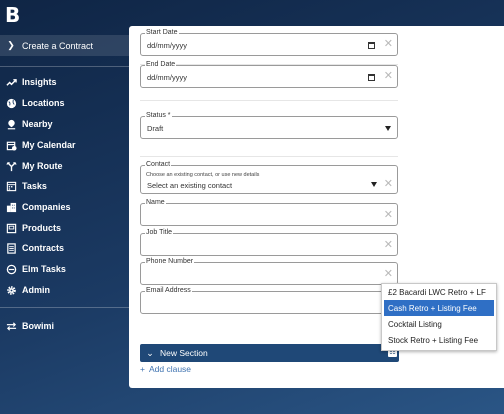  Describe the element at coordinates (64, 228) in the screenshot. I see `sidebar-item-products: Products` at that location.